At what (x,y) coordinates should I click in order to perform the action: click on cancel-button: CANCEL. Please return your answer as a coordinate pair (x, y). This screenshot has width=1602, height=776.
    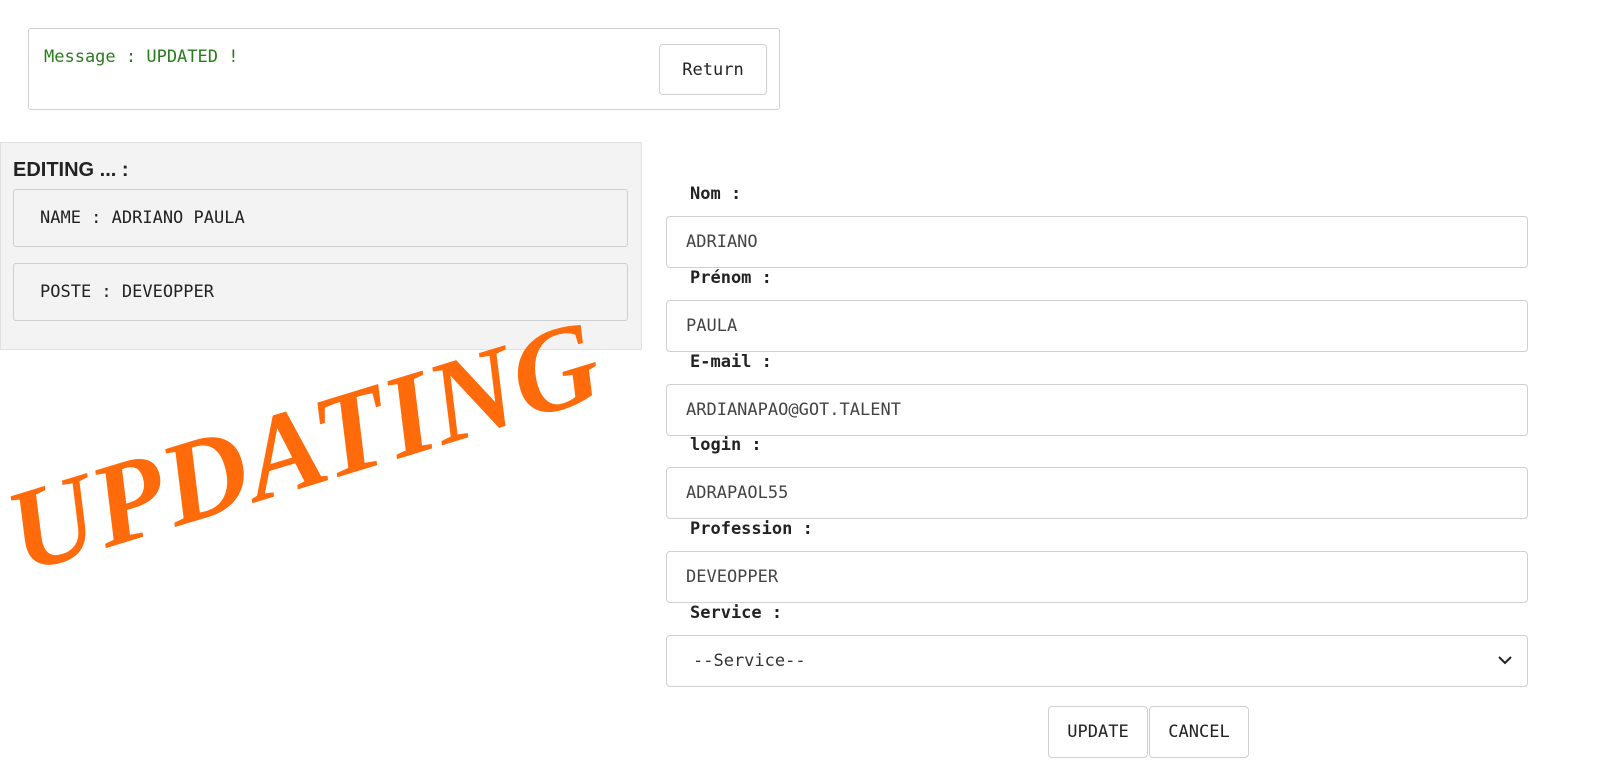
    Looking at the image, I should click on (1199, 732).